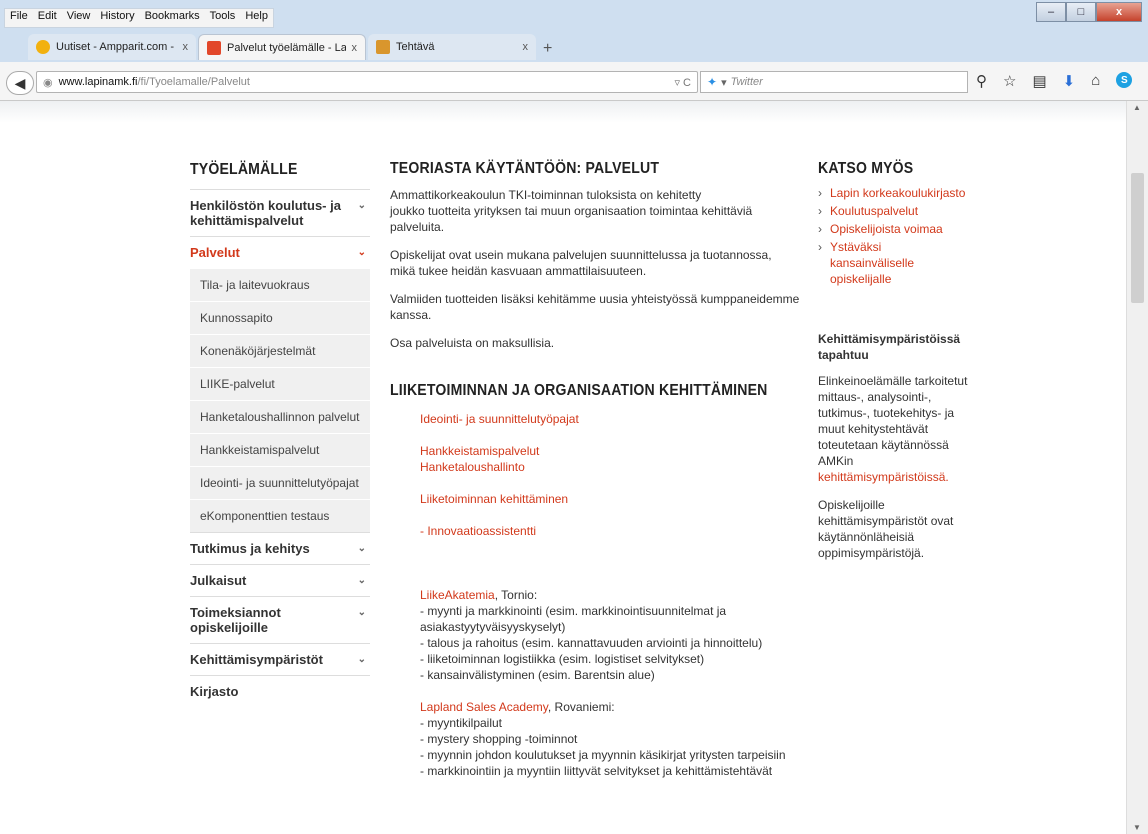 The height and width of the screenshot is (834, 1148). I want to click on subnav-item: Hanketaloushallinnon palvelut, so click(280, 416).